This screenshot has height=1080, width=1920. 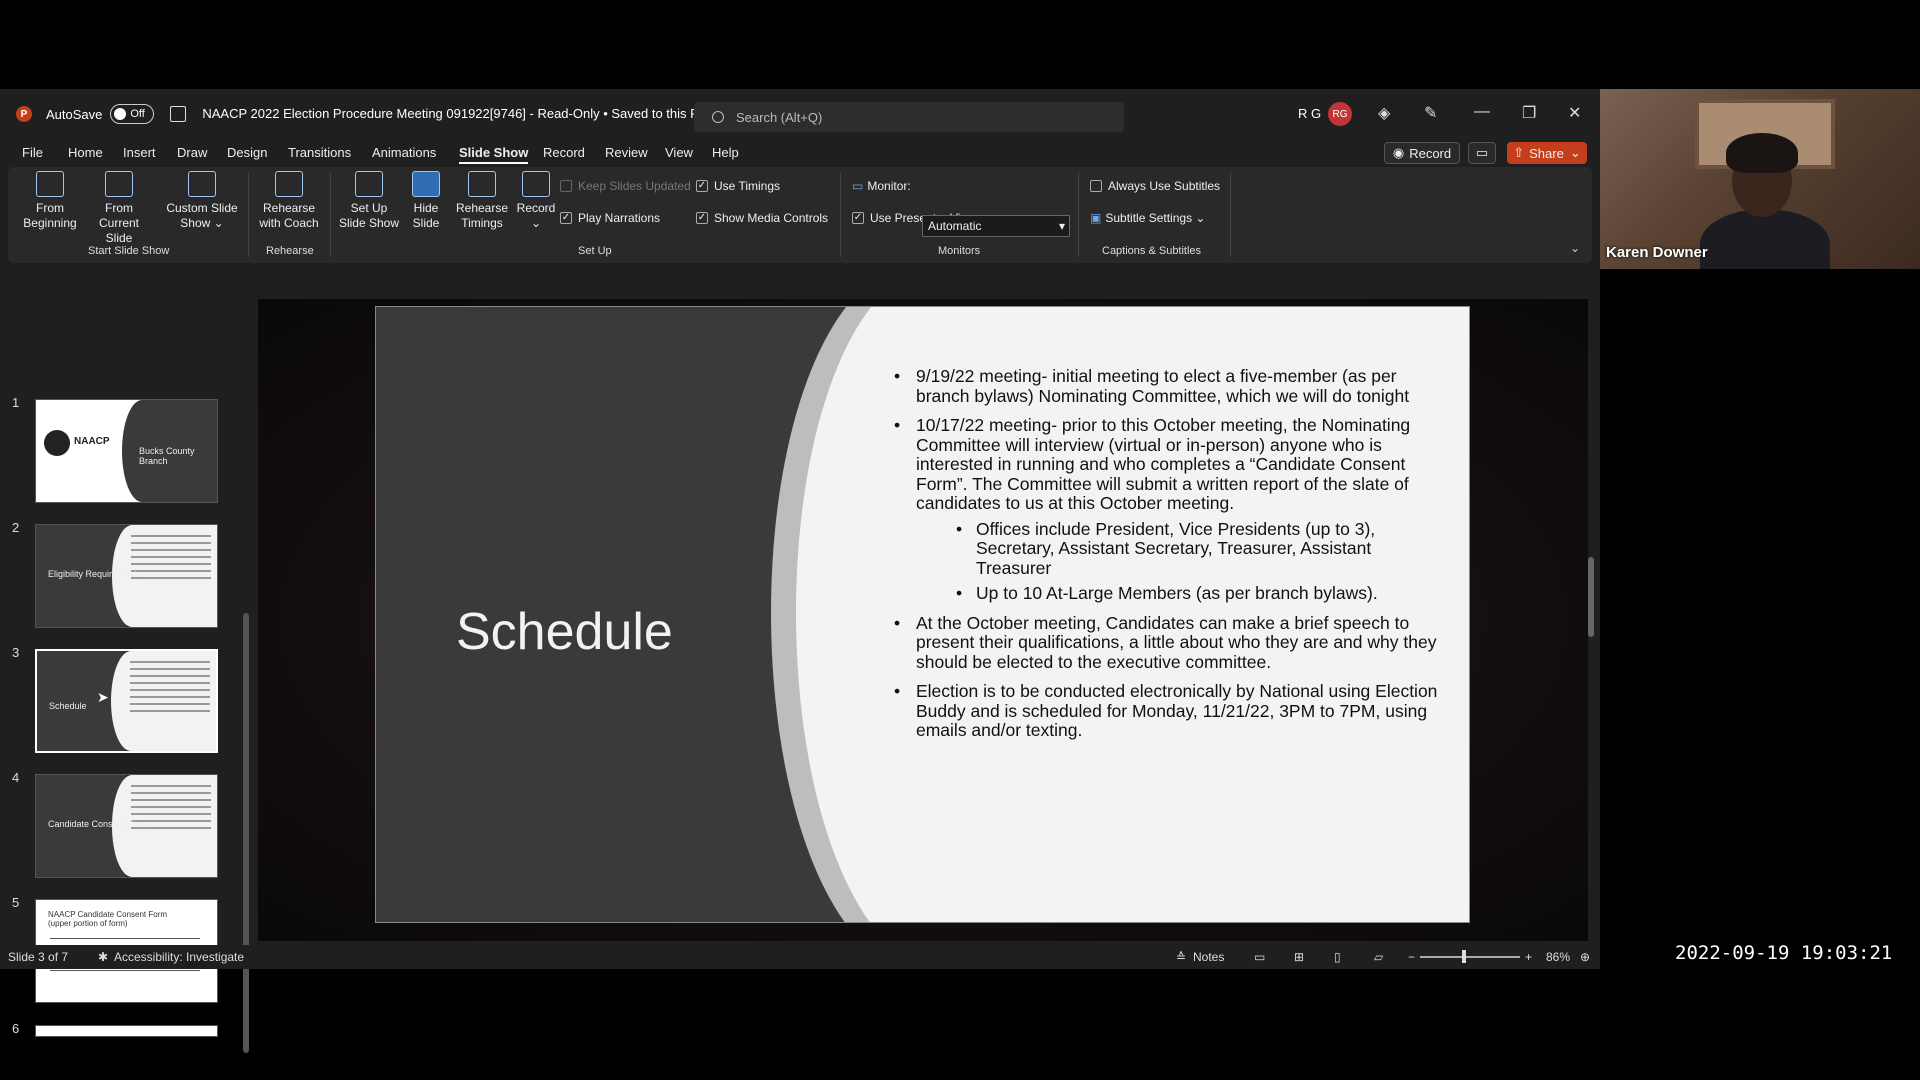 I want to click on accessibility-icon: ✱, so click(x=103, y=957).